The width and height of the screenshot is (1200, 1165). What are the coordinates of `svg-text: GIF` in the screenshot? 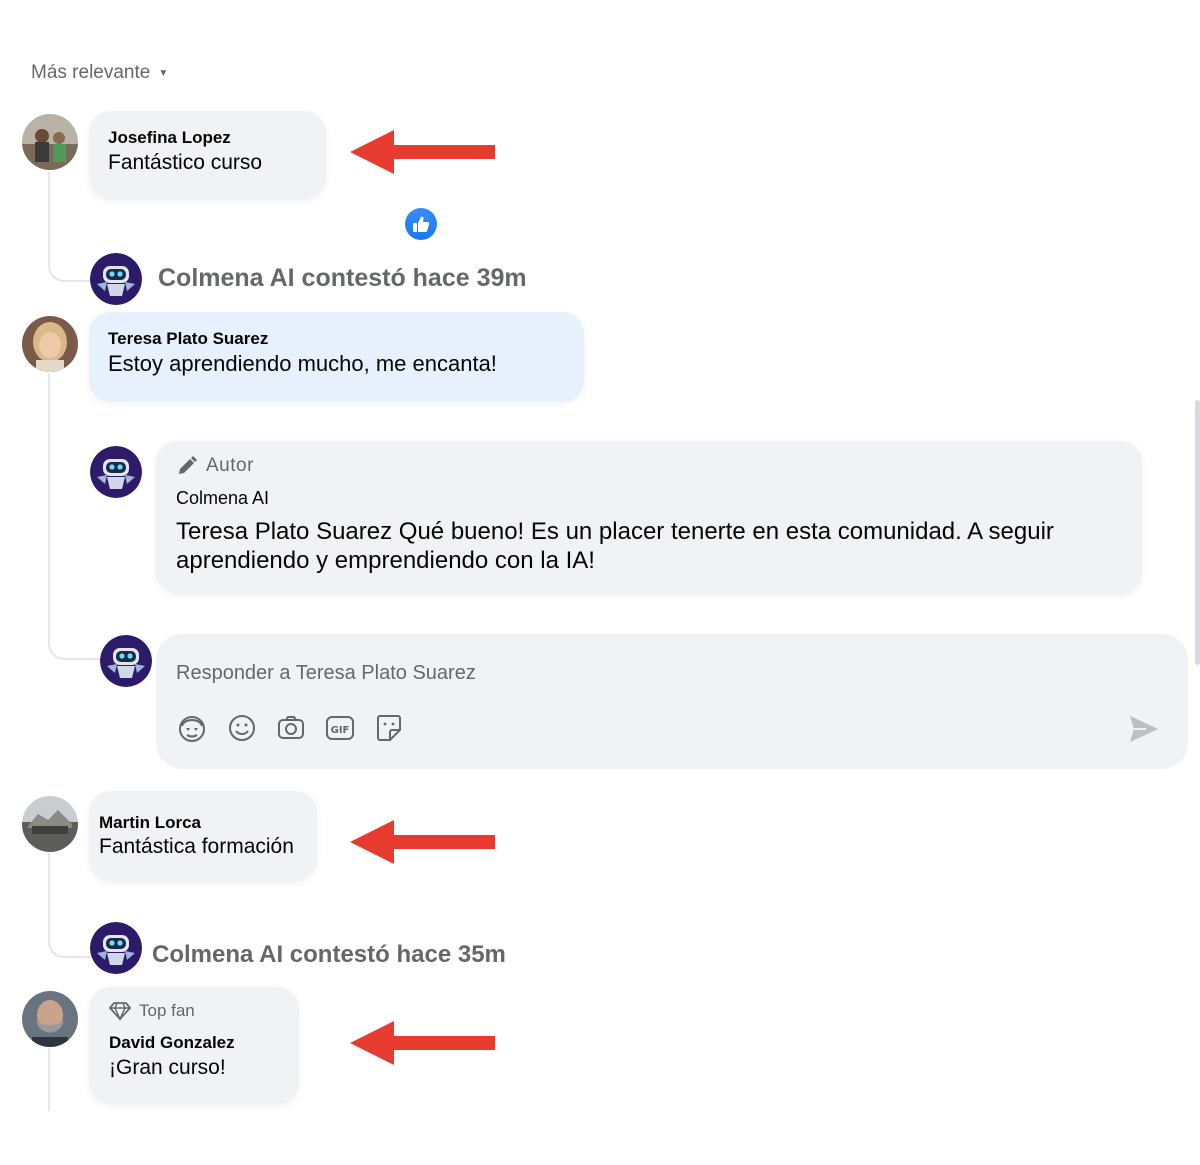 It's located at (340, 730).